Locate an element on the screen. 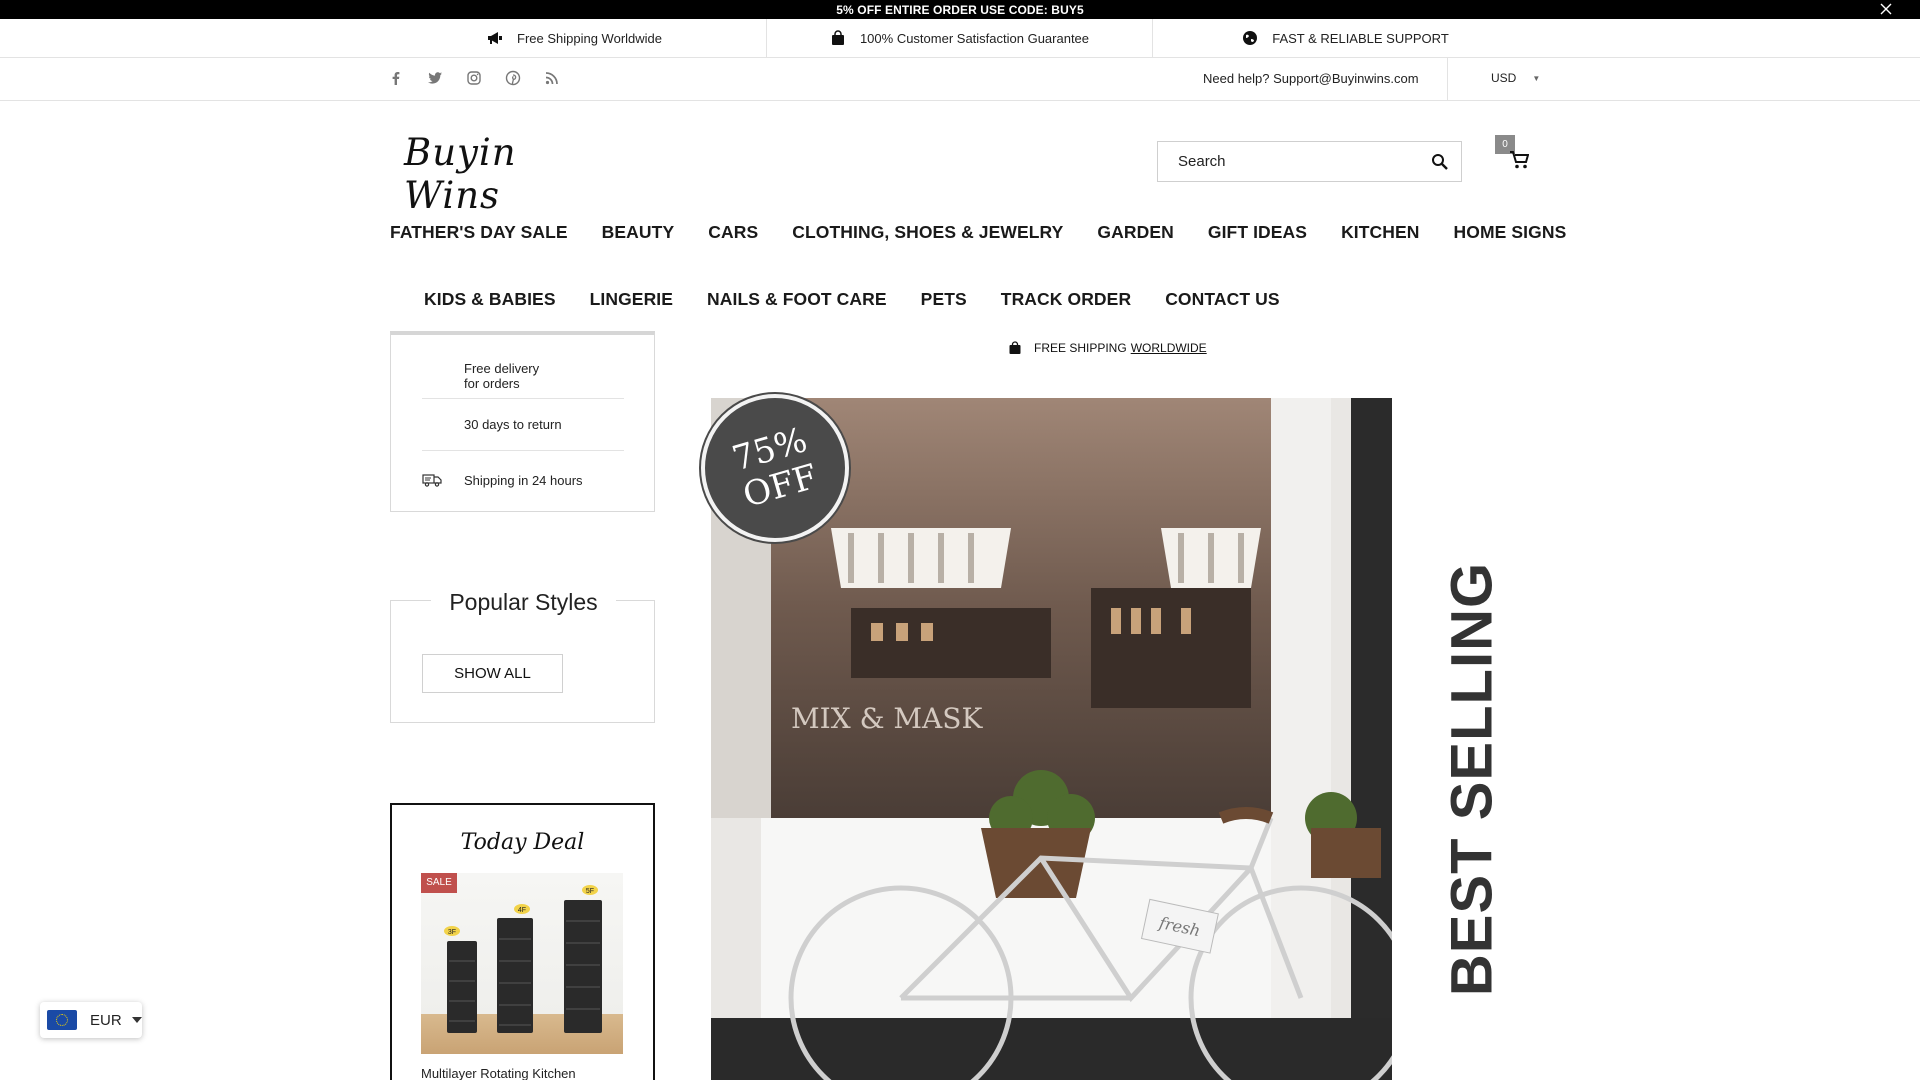 The height and width of the screenshot is (1080, 1920). usp-text: FAST & RELIABLE SUPPORT is located at coordinates (1360, 38).